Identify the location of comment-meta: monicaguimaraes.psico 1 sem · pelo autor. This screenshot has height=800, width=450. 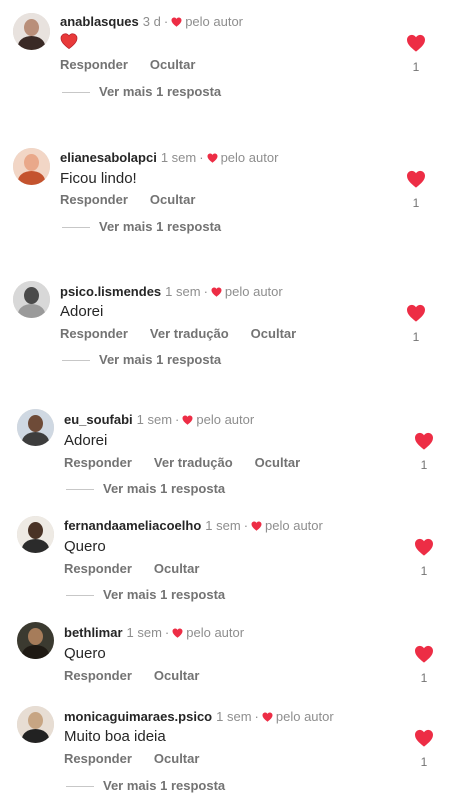
(199, 716).